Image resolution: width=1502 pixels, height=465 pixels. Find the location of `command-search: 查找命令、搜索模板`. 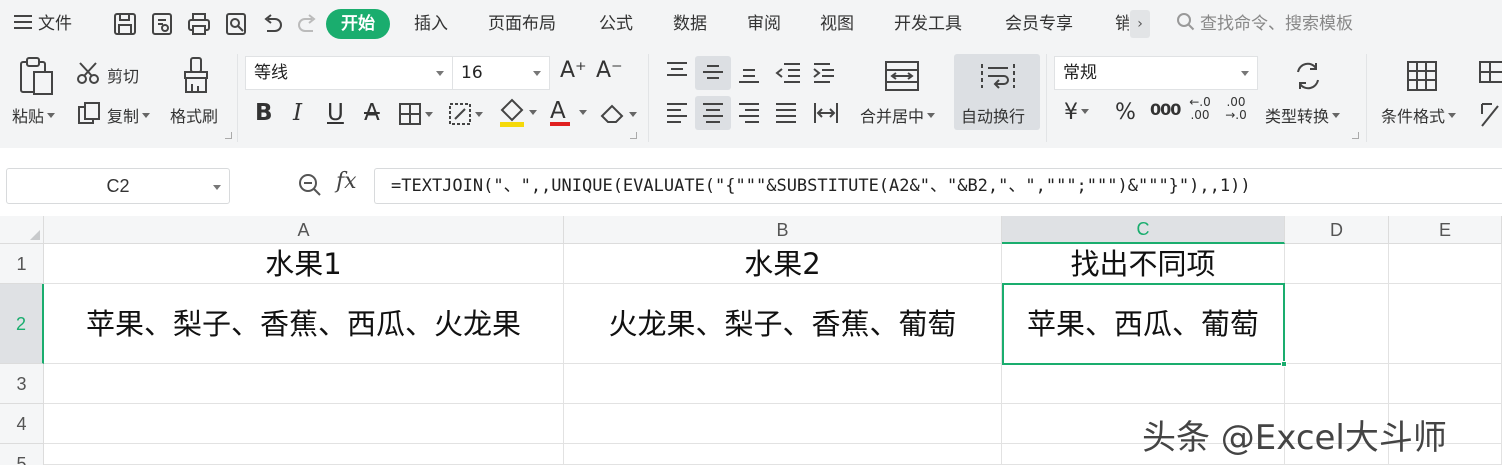

command-search: 查找命令、搜索模板 is located at coordinates (1264, 24).